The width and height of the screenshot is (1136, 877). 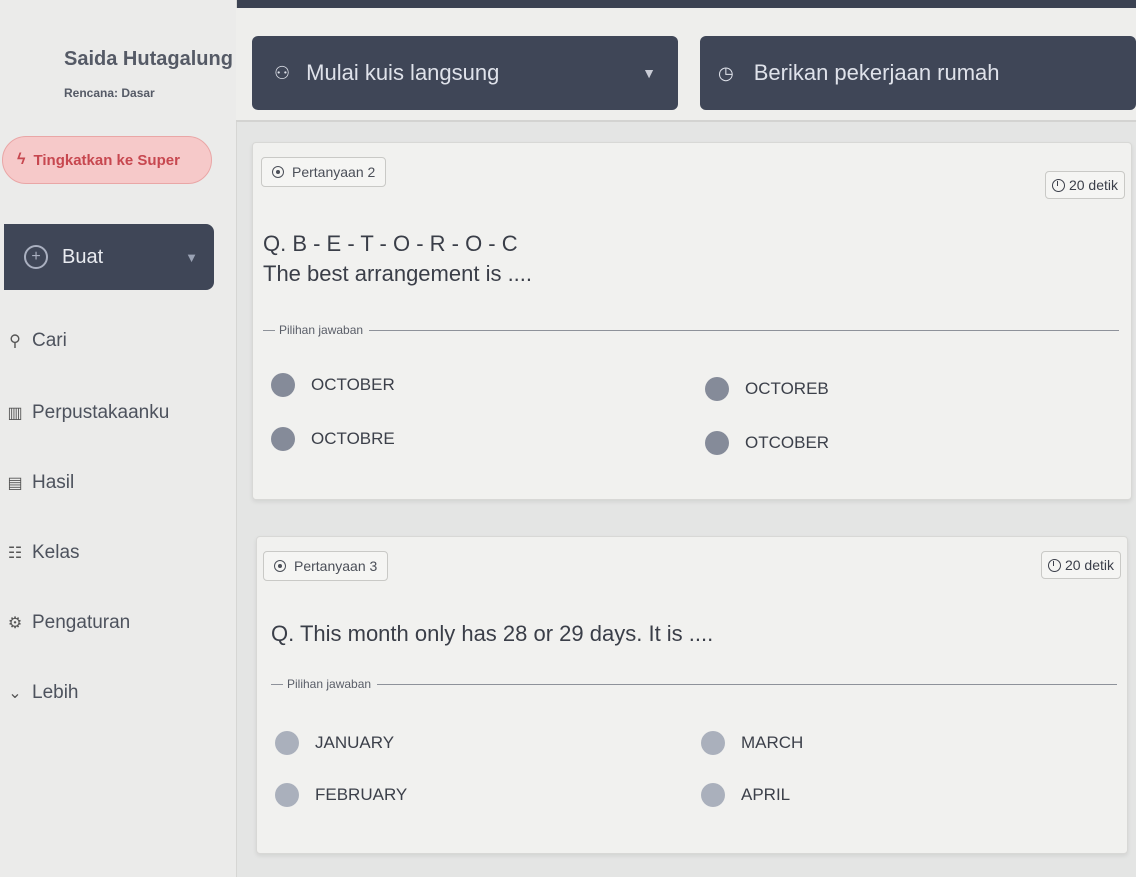 I want to click on answer-choice: APRIL, so click(x=745, y=795).